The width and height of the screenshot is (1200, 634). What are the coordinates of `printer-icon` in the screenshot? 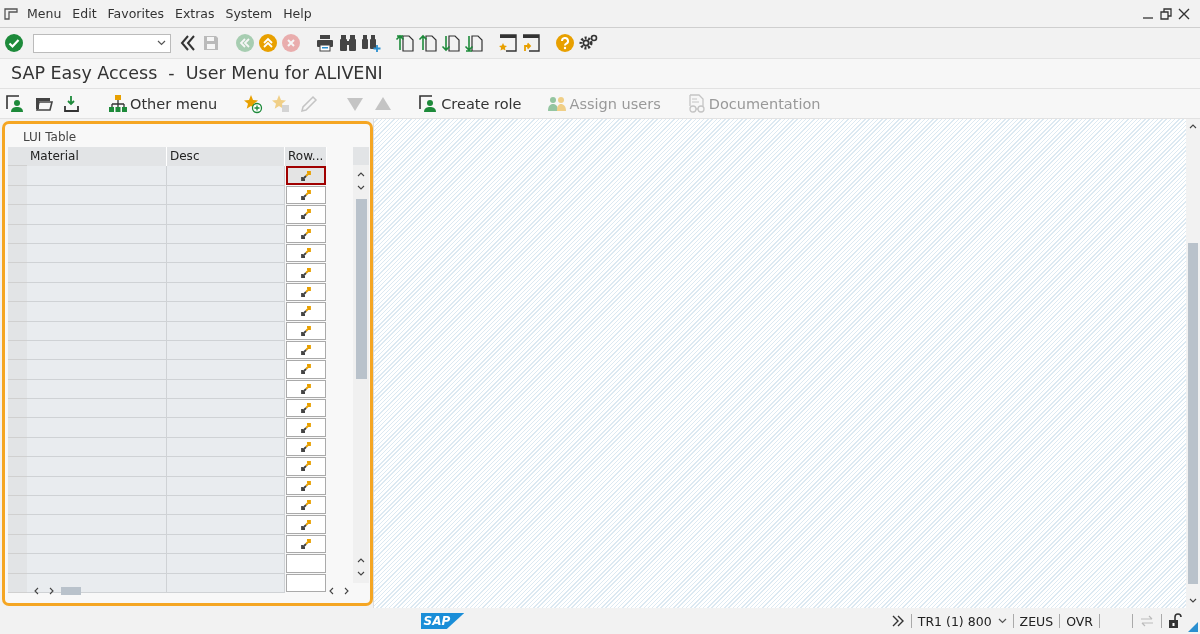 It's located at (325, 43).